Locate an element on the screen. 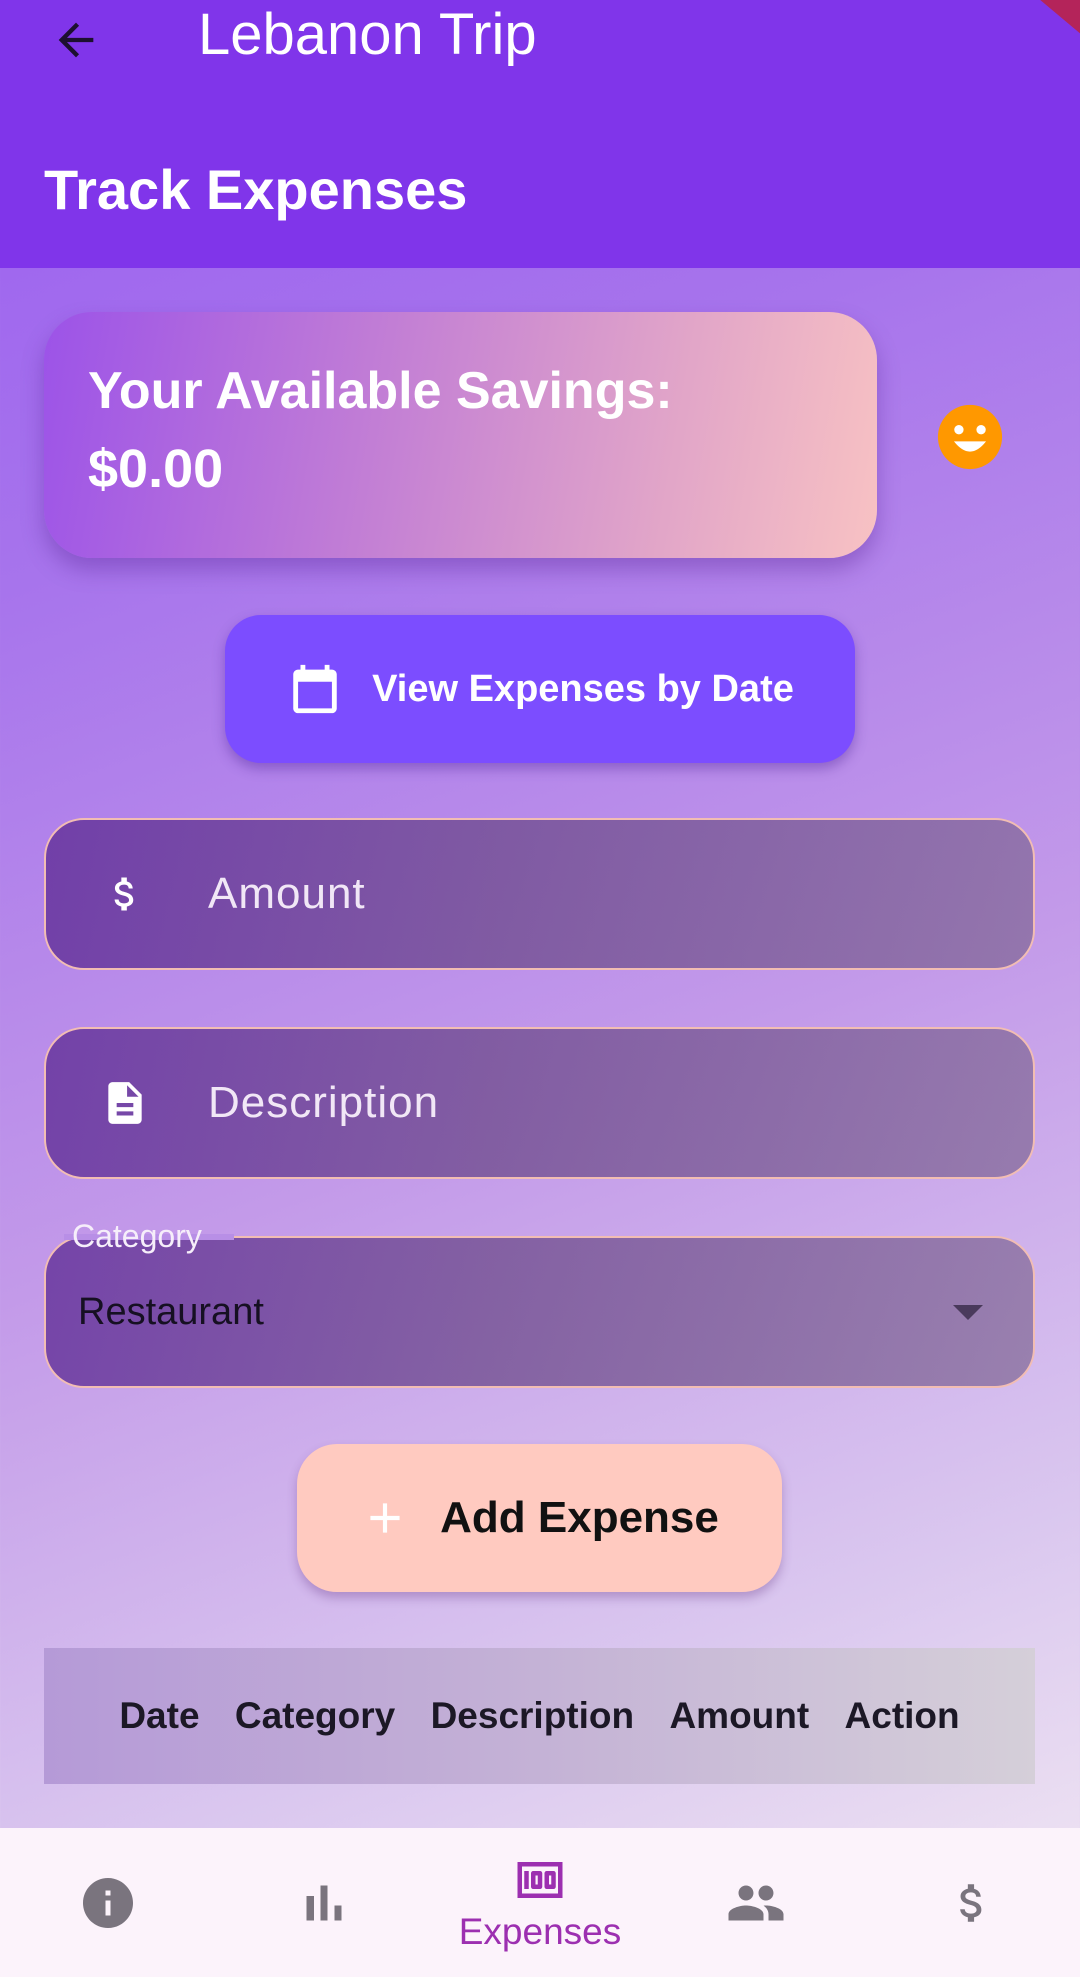  column-header-category: Category is located at coordinates (315, 1715).